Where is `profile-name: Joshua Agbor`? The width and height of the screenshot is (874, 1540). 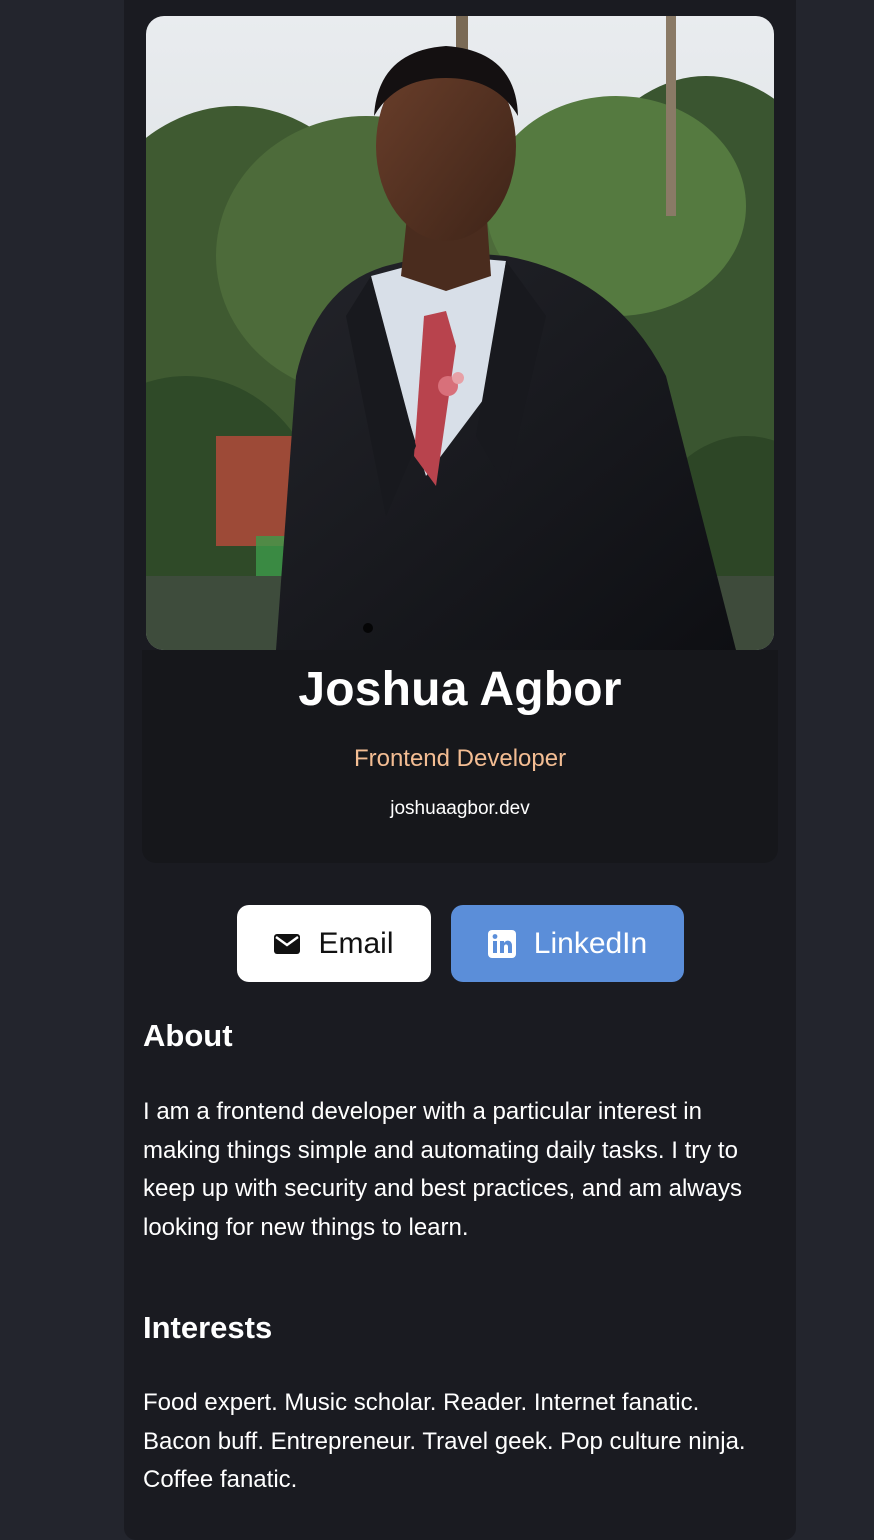
profile-name: Joshua Agbor is located at coordinates (460, 689).